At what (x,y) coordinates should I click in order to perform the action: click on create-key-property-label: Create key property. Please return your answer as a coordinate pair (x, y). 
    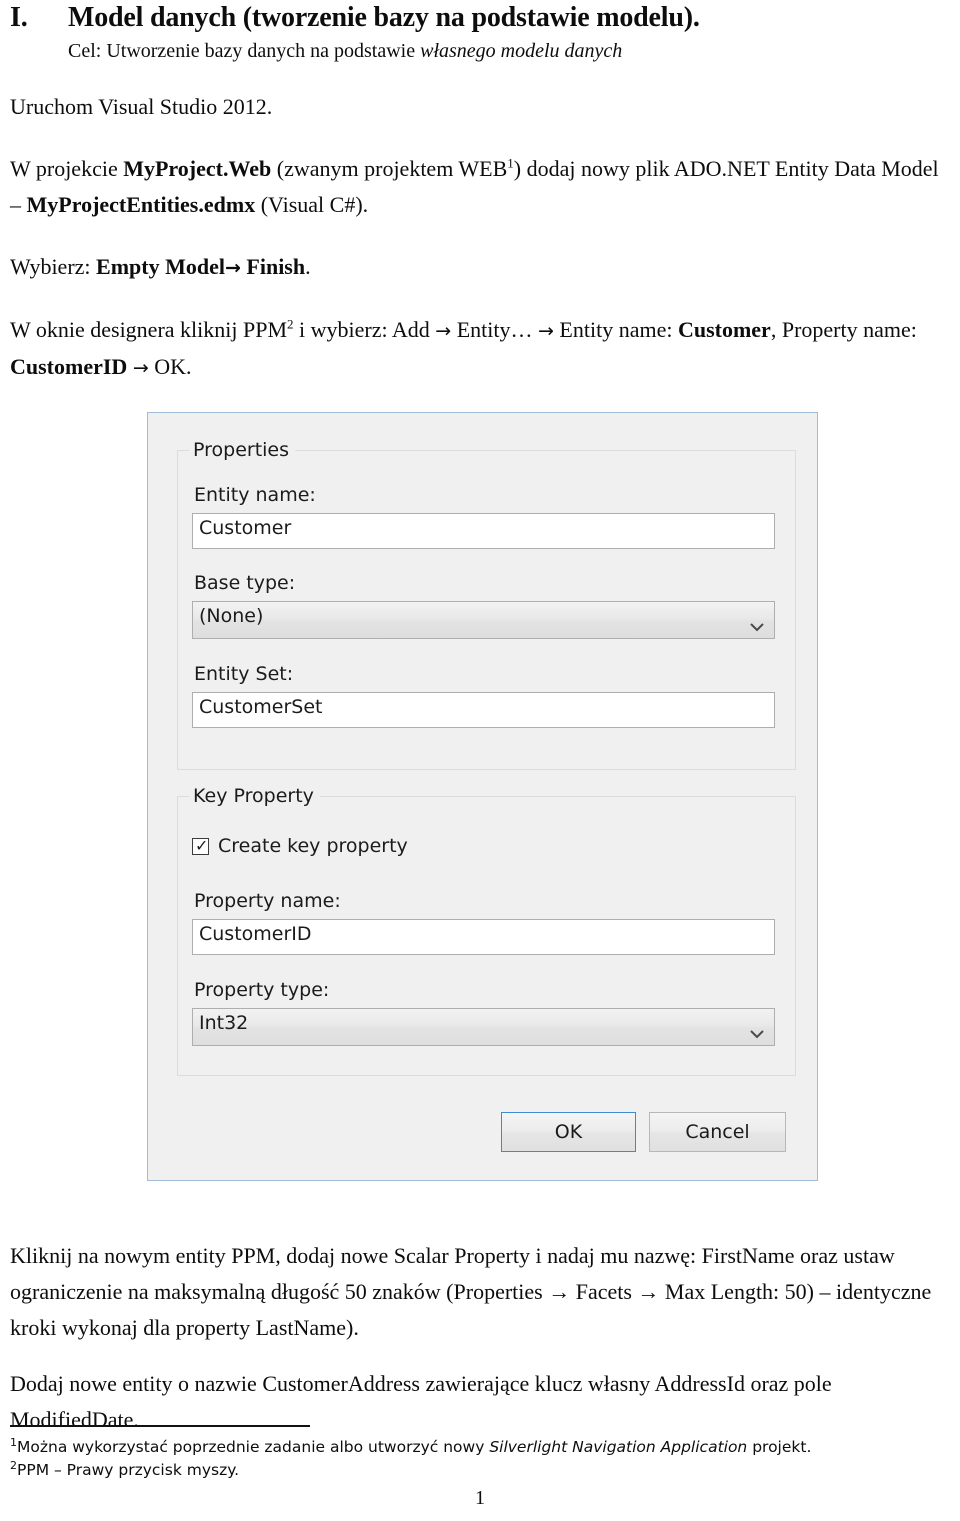
    Looking at the image, I should click on (313, 846).